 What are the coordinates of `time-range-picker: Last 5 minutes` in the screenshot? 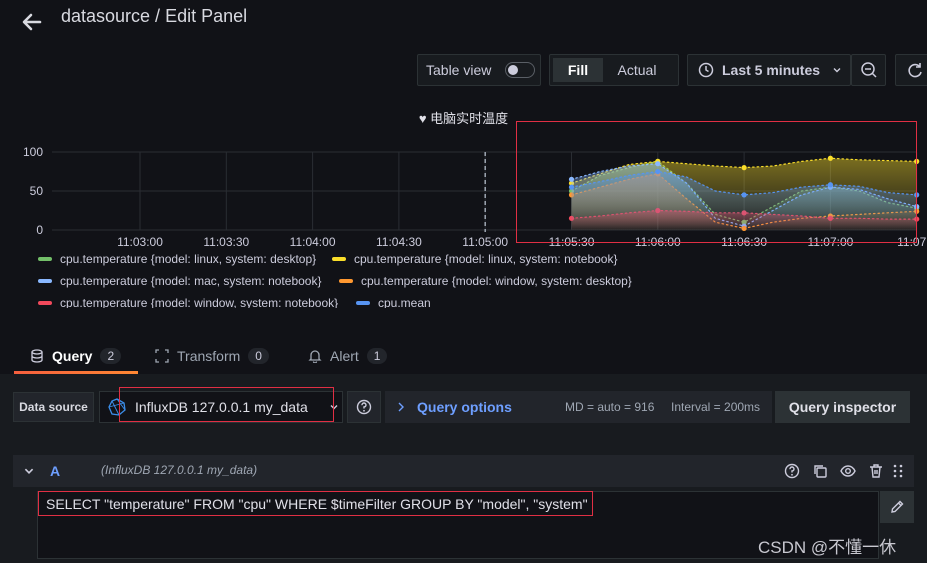 It's located at (769, 70).